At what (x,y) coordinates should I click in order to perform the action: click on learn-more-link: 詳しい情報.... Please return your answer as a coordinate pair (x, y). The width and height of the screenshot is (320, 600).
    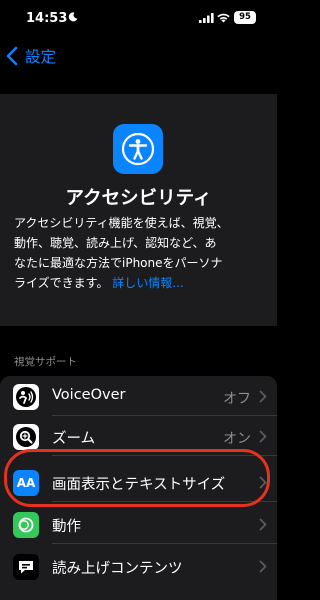
    Looking at the image, I should click on (147, 283).